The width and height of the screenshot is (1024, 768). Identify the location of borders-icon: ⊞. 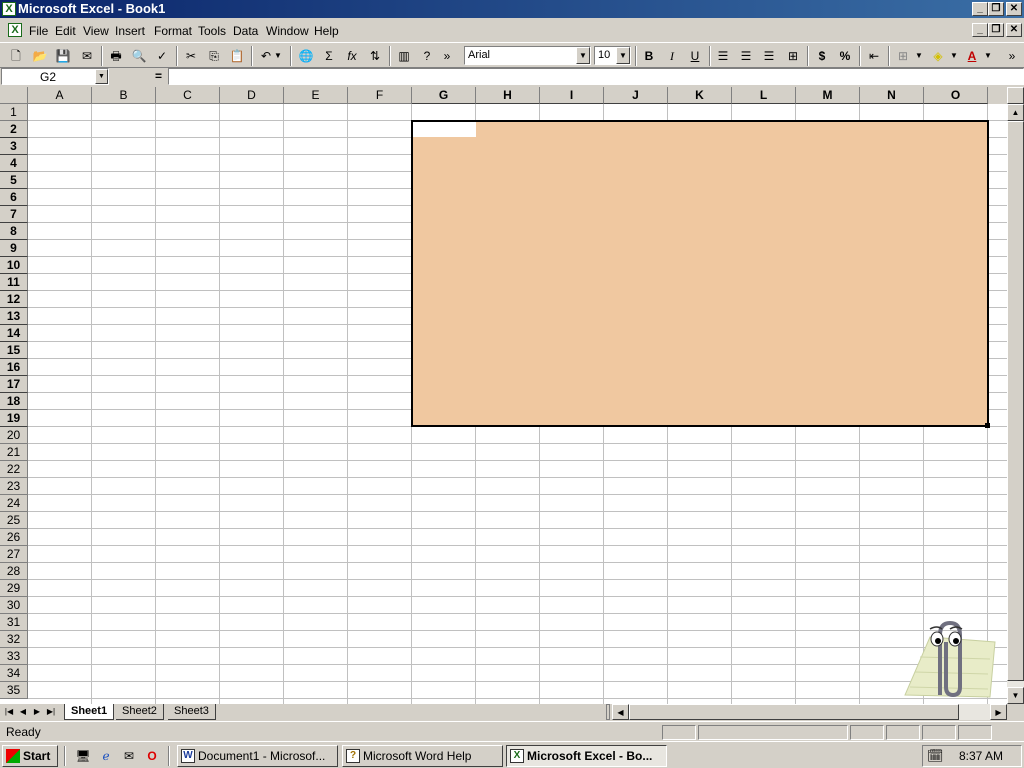
(903, 56).